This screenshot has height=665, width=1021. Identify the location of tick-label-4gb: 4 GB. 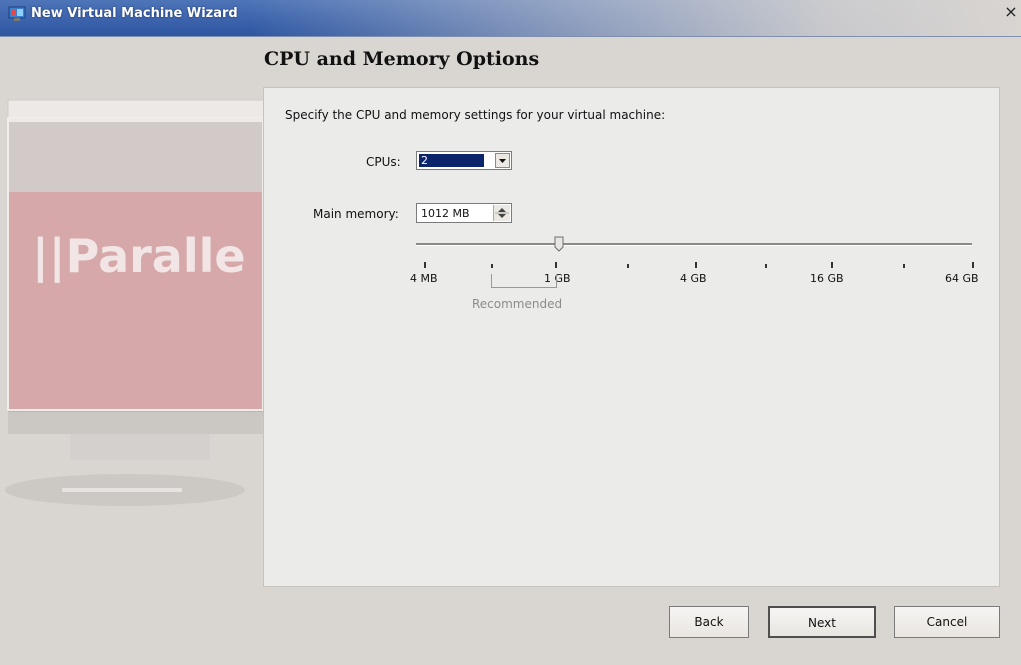
(693, 278).